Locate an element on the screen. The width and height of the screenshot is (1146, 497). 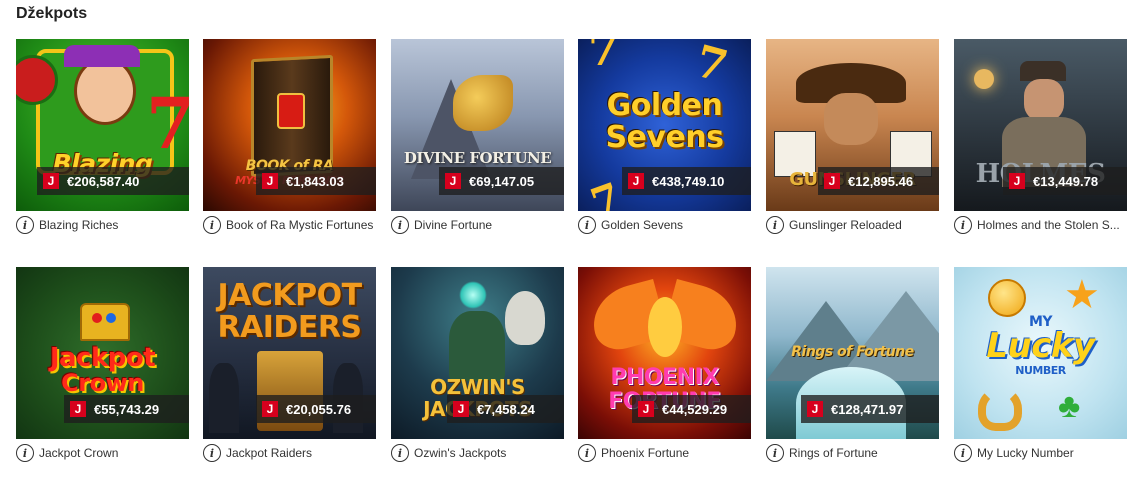
game-caption: i Blazing Riches is located at coordinates (102, 225).